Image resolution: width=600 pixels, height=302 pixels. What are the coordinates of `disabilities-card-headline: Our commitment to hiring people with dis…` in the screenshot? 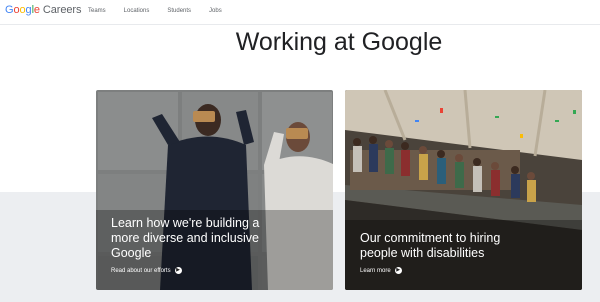 It's located at (430, 245).